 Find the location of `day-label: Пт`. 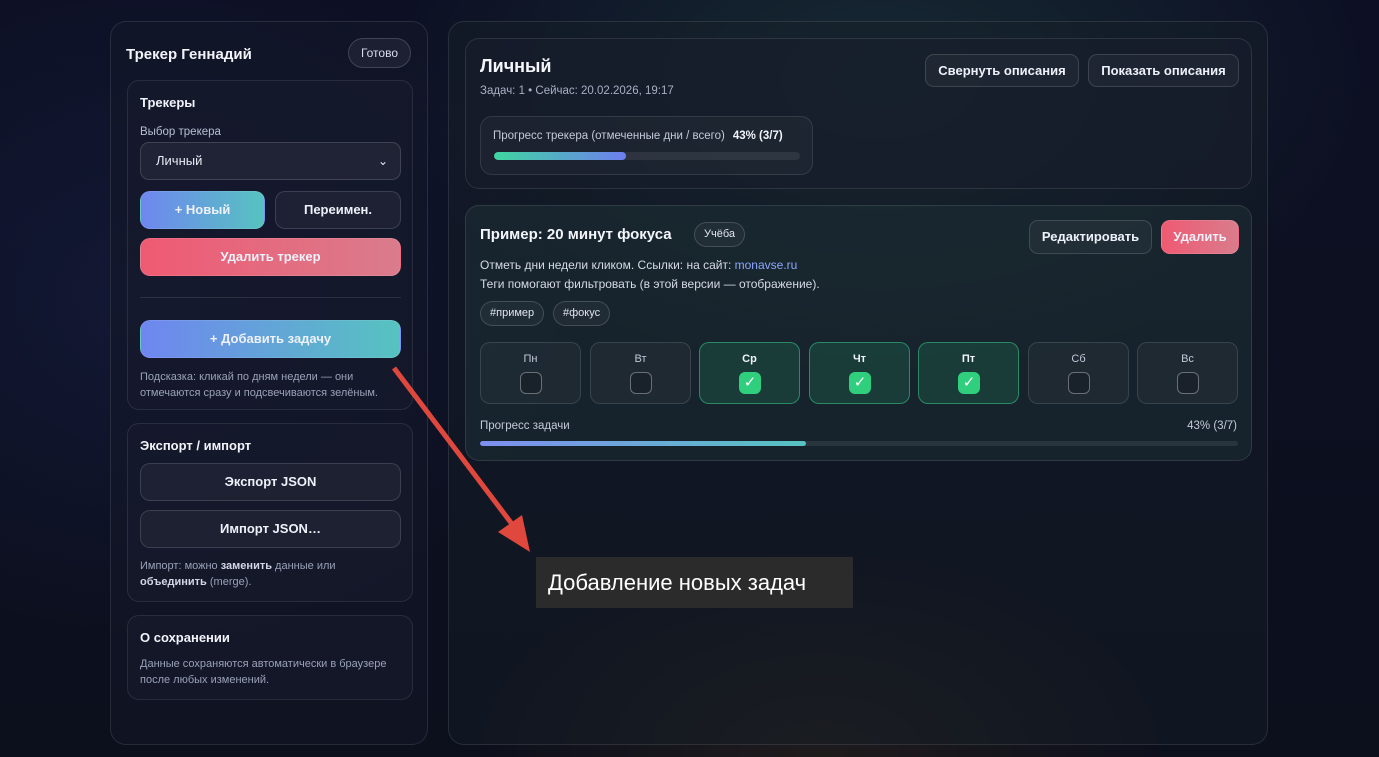

day-label: Пт is located at coordinates (968, 359).